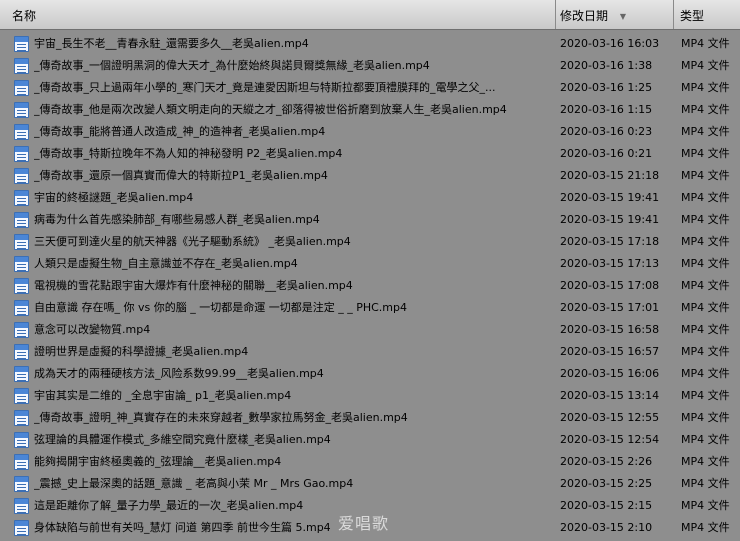  Describe the element at coordinates (171, 43) in the screenshot. I see `file-name: 宇宙_長生不老__青春永駐_還需要多久__老吳alien.mp4` at that location.